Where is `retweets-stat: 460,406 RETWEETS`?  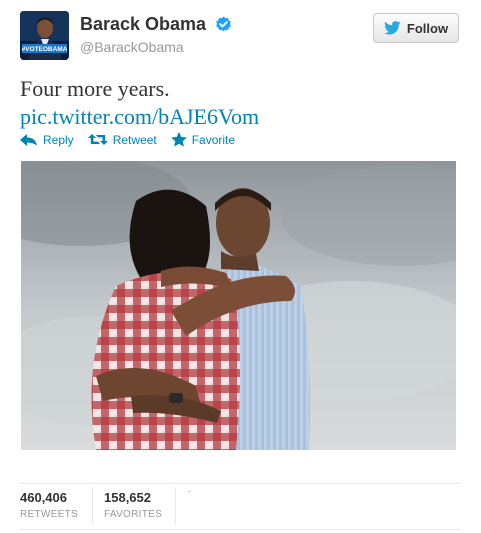 retweets-stat: 460,406 RETWEETS is located at coordinates (49, 505).